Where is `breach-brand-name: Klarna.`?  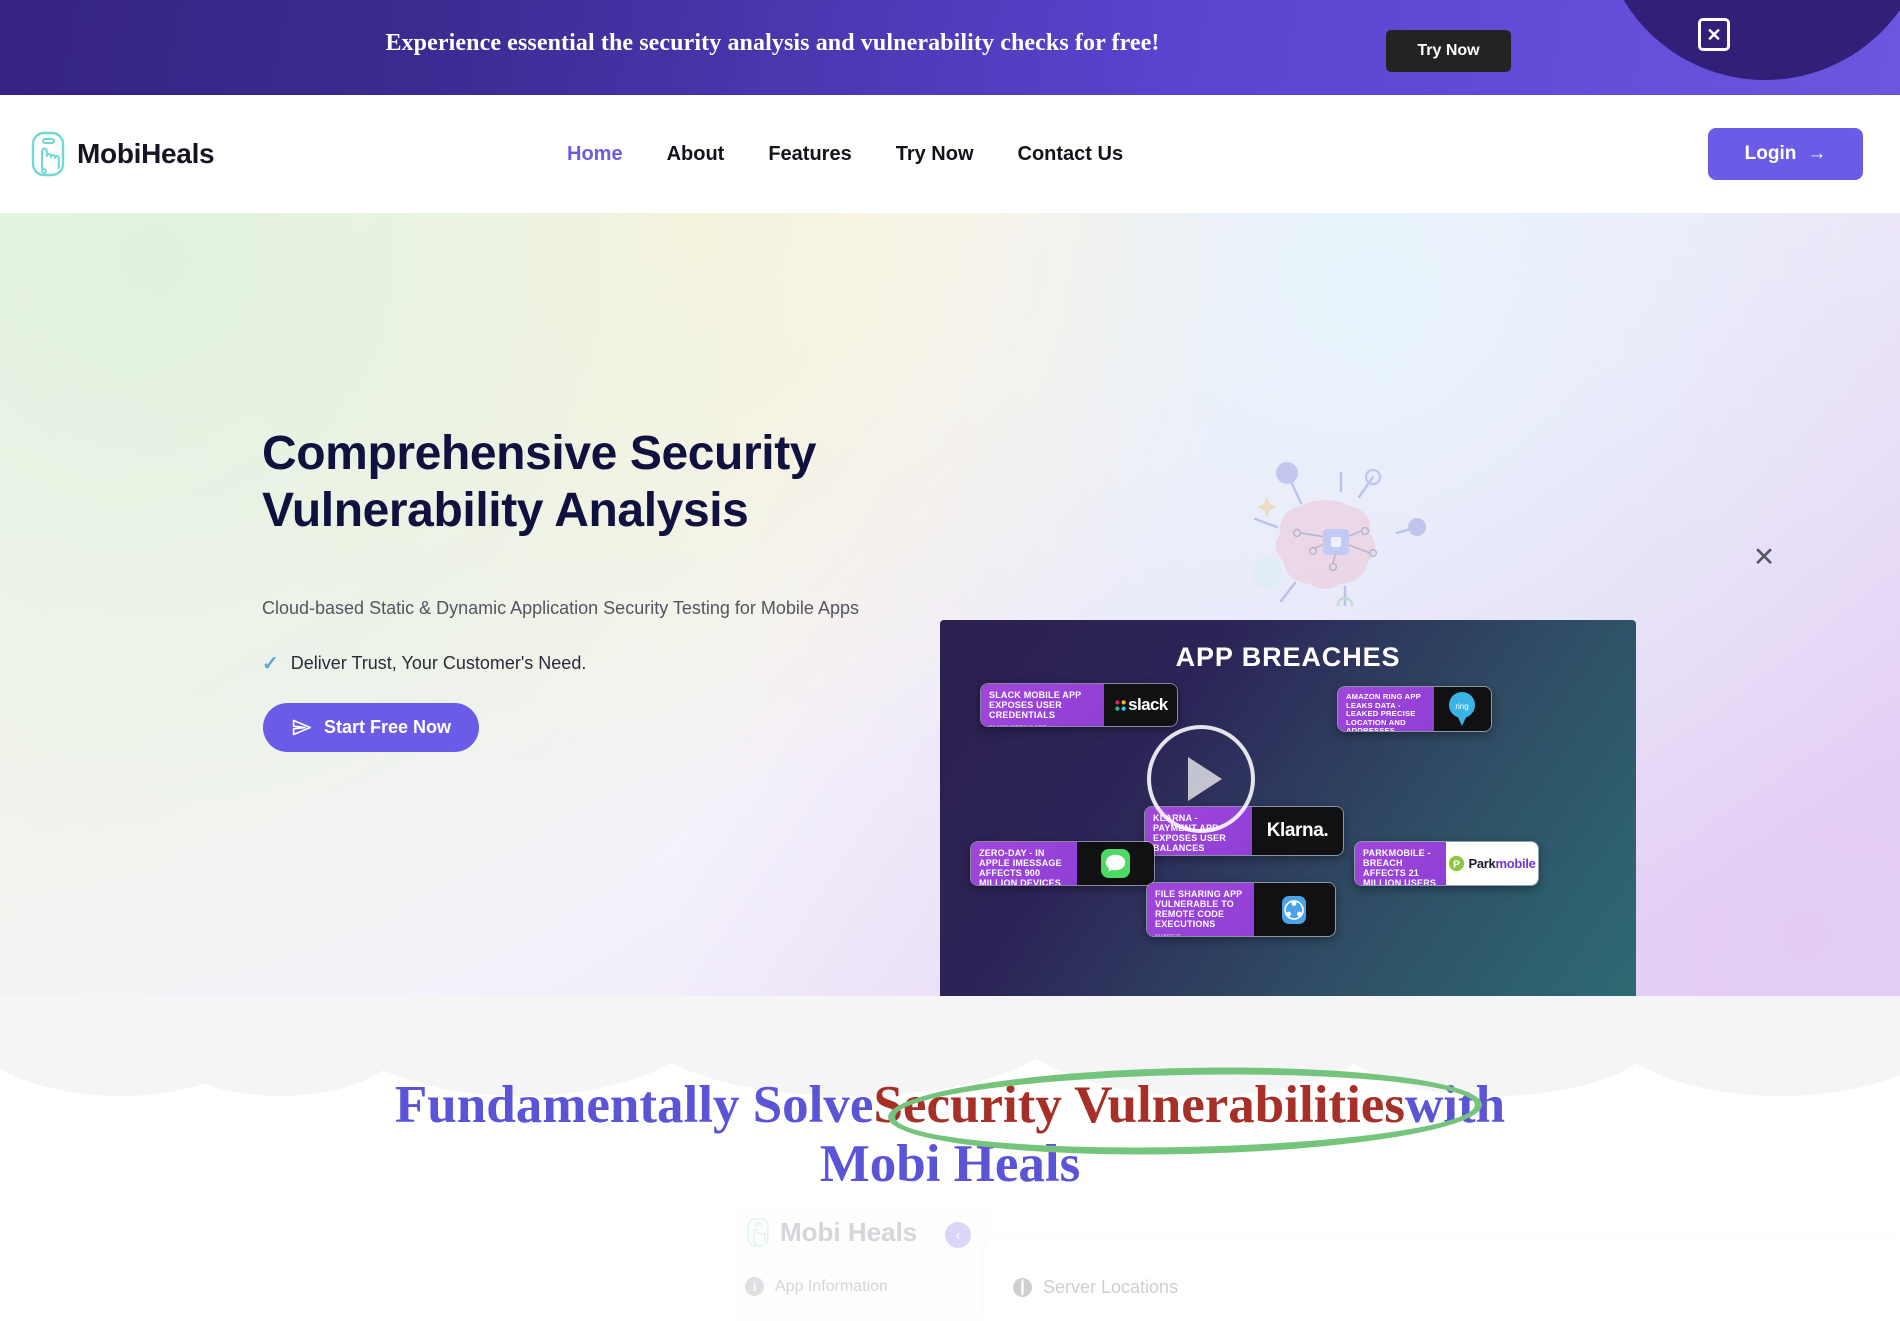 breach-brand-name: Klarna. is located at coordinates (1297, 830).